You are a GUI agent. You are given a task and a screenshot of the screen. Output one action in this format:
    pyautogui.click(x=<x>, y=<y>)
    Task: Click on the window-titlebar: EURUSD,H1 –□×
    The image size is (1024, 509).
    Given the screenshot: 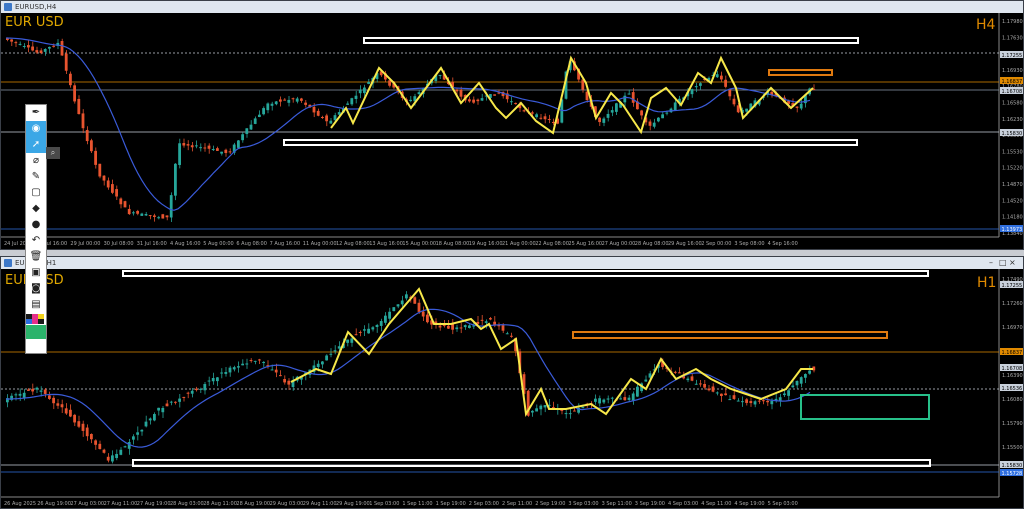 What is the action you would take?
    pyautogui.click(x=512, y=263)
    